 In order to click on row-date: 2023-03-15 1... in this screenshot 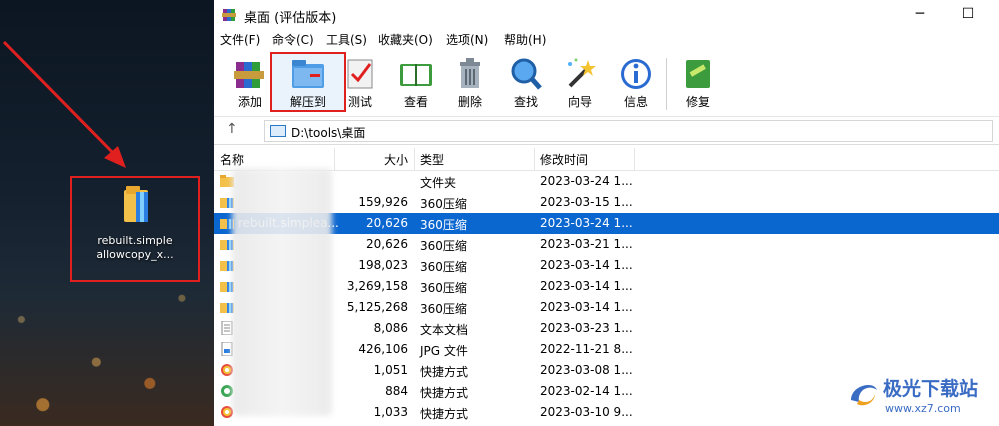, I will do `click(586, 202)`.